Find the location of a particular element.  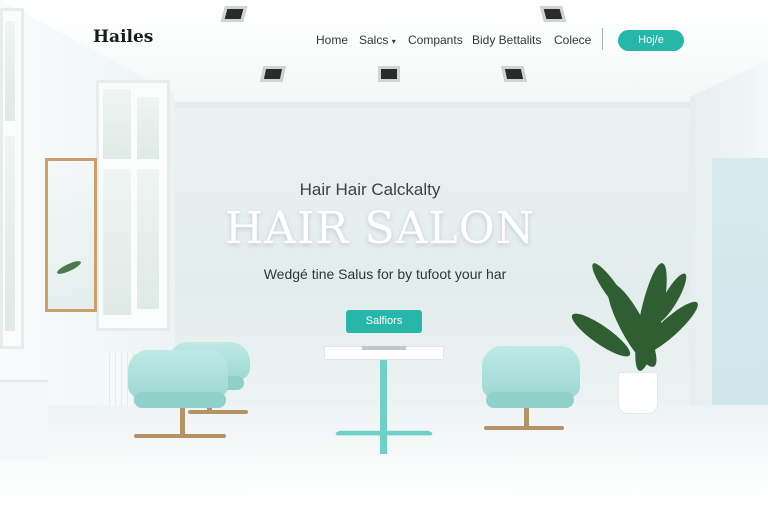

nav-item-bidy-bettalits: Bidy Bettalits is located at coordinates (506, 40).